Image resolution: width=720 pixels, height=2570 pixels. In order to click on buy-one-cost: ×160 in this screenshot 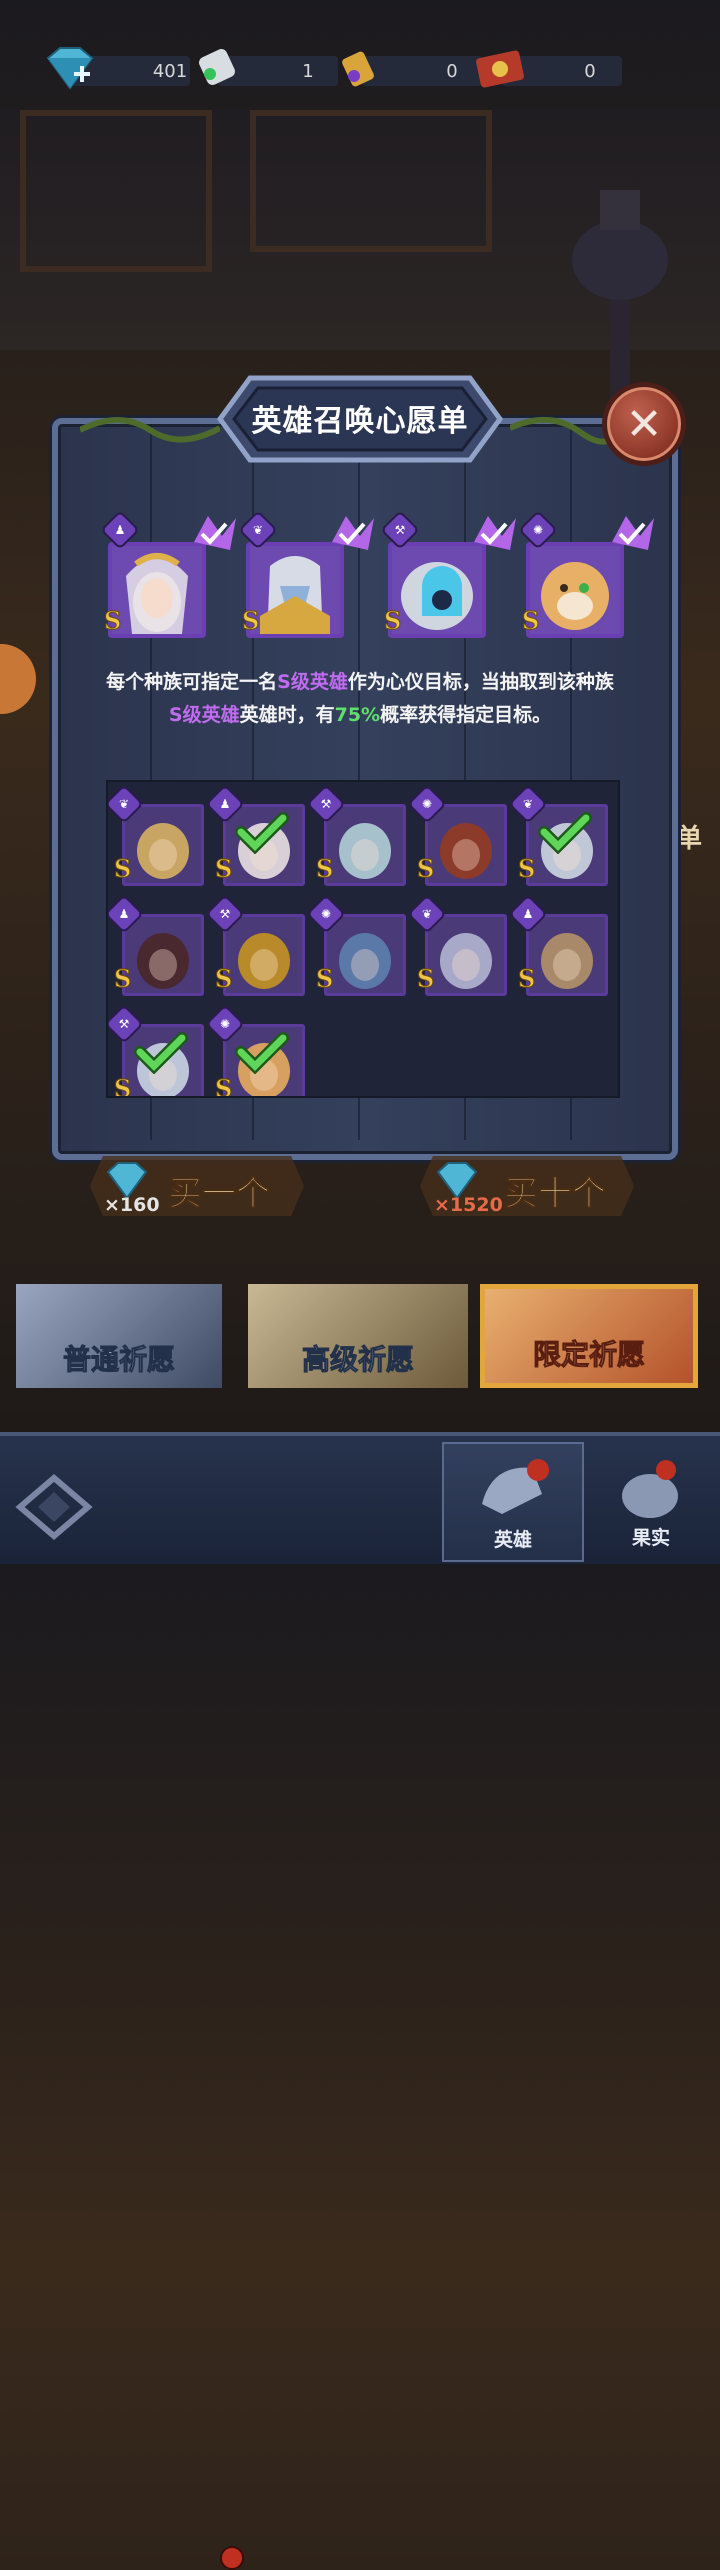, I will do `click(132, 1205)`.